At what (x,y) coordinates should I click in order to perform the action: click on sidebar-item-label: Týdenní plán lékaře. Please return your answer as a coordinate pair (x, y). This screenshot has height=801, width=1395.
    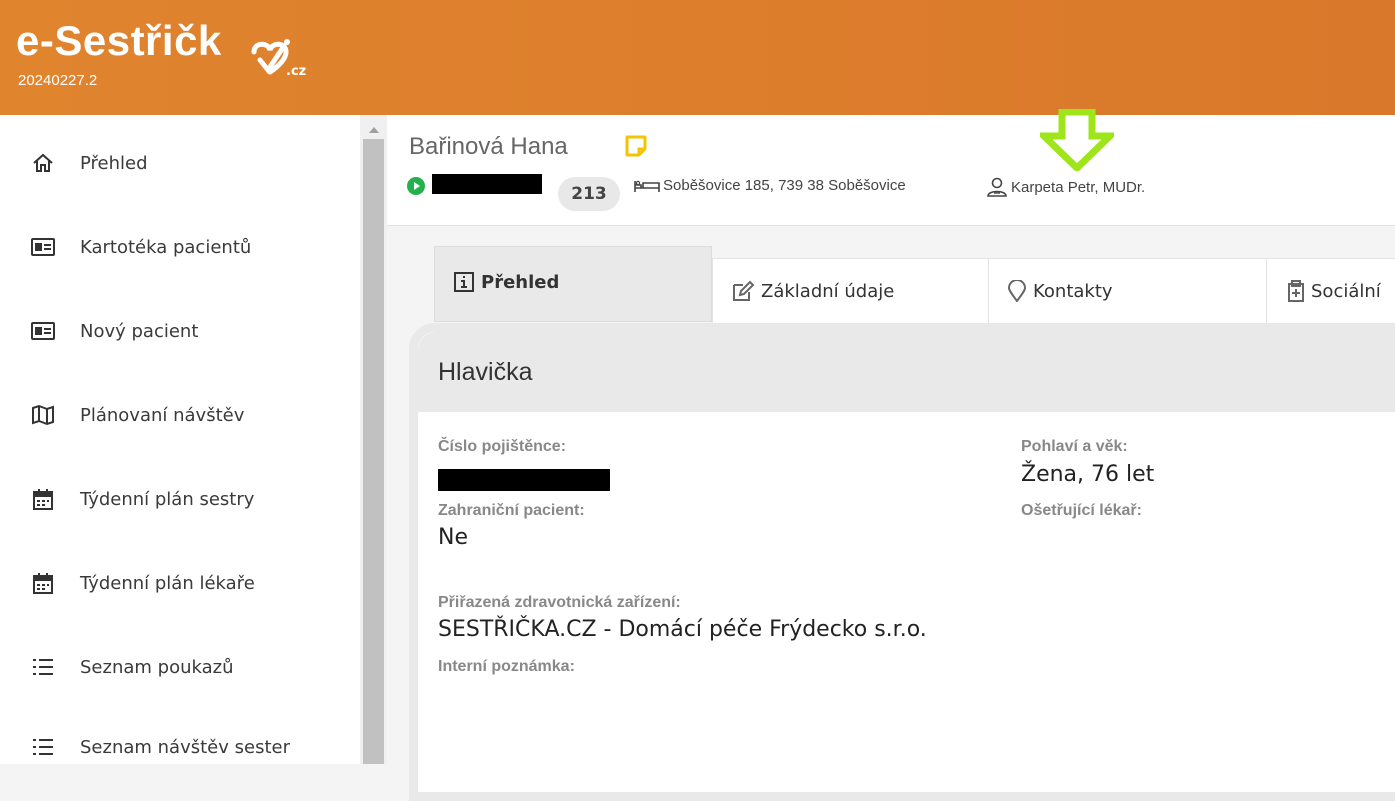
    Looking at the image, I should click on (167, 583).